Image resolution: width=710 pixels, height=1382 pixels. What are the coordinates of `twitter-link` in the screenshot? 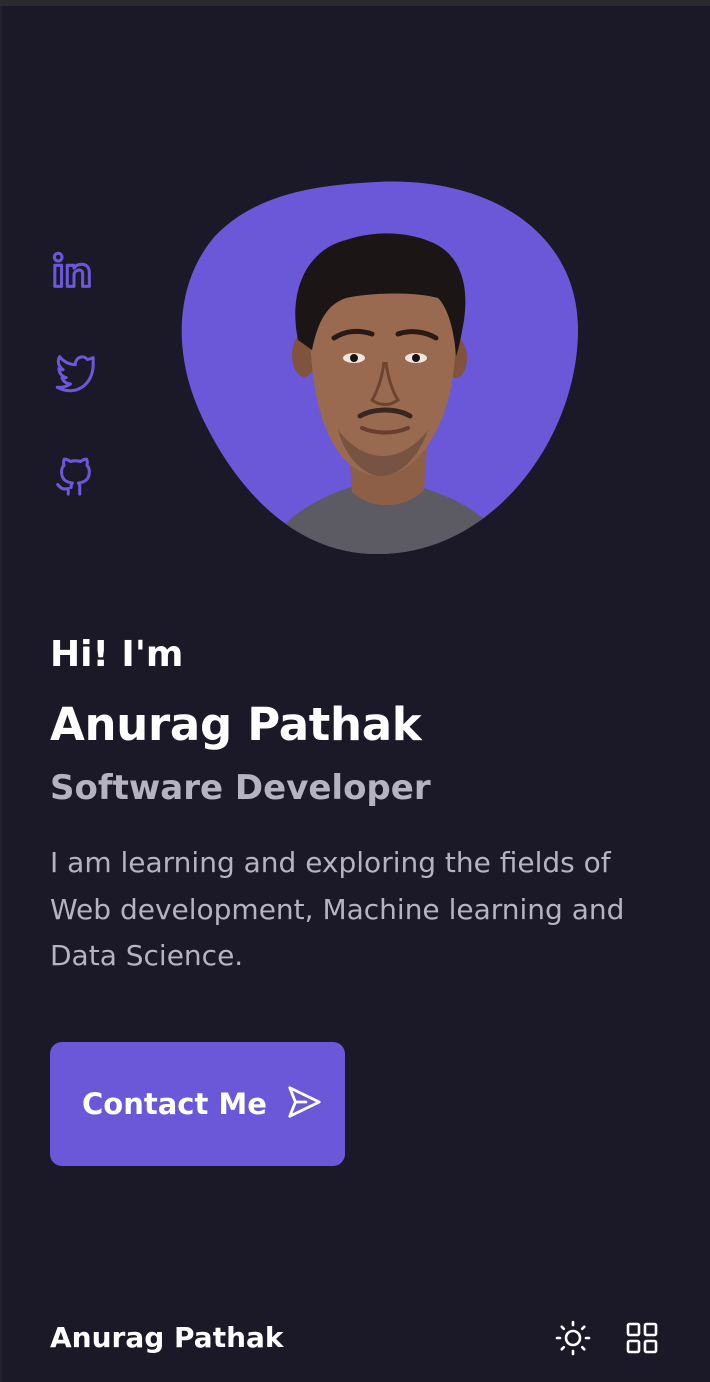 It's located at (74, 374).